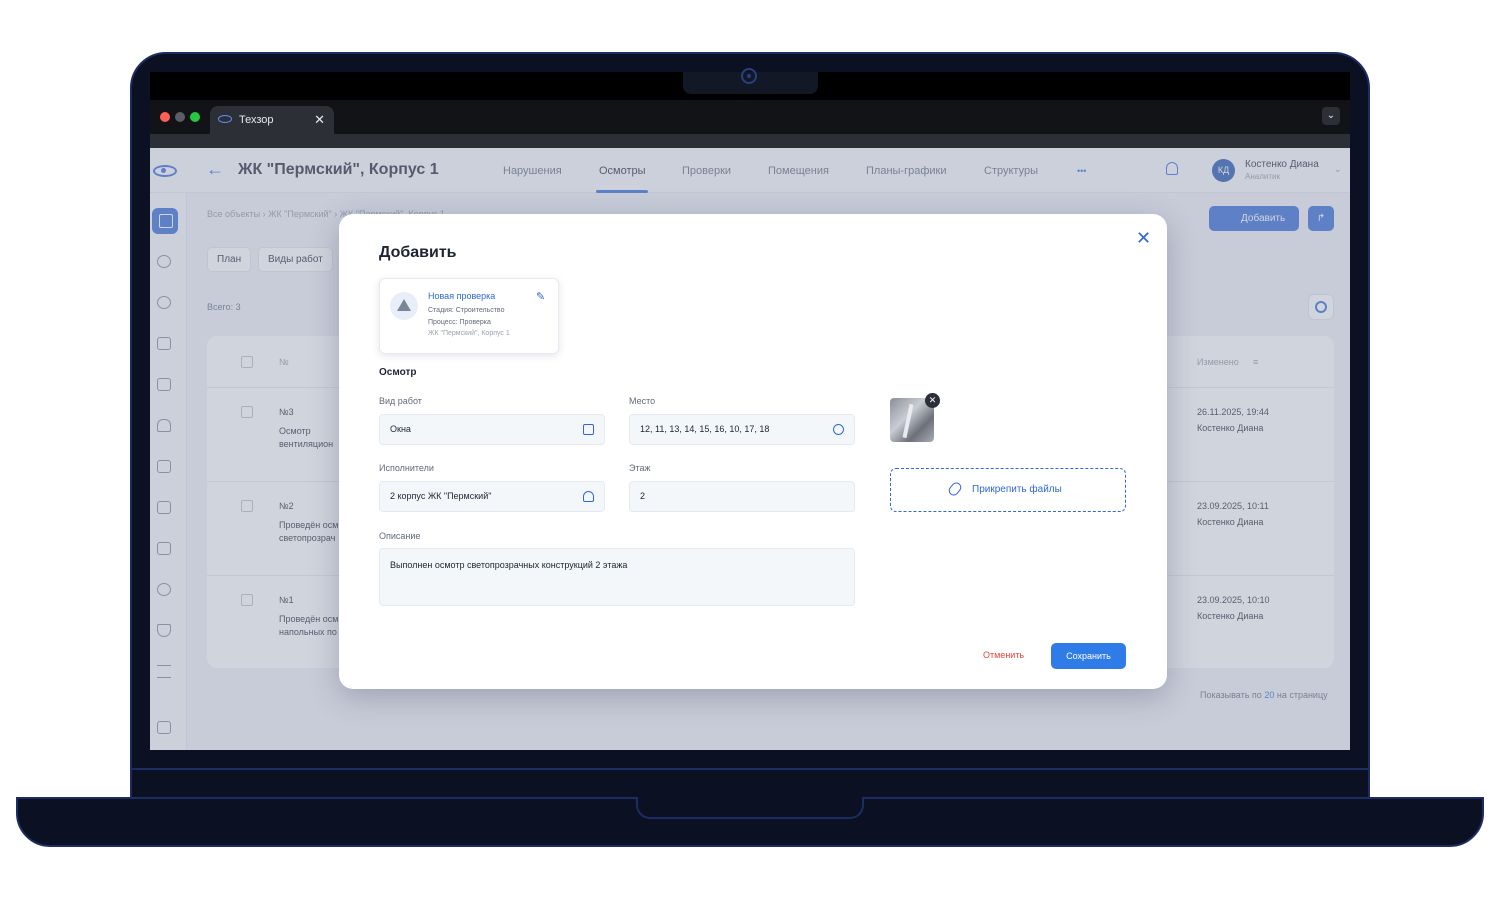  I want to click on tab-menu-chevron-icon: ⌄, so click(1331, 116).